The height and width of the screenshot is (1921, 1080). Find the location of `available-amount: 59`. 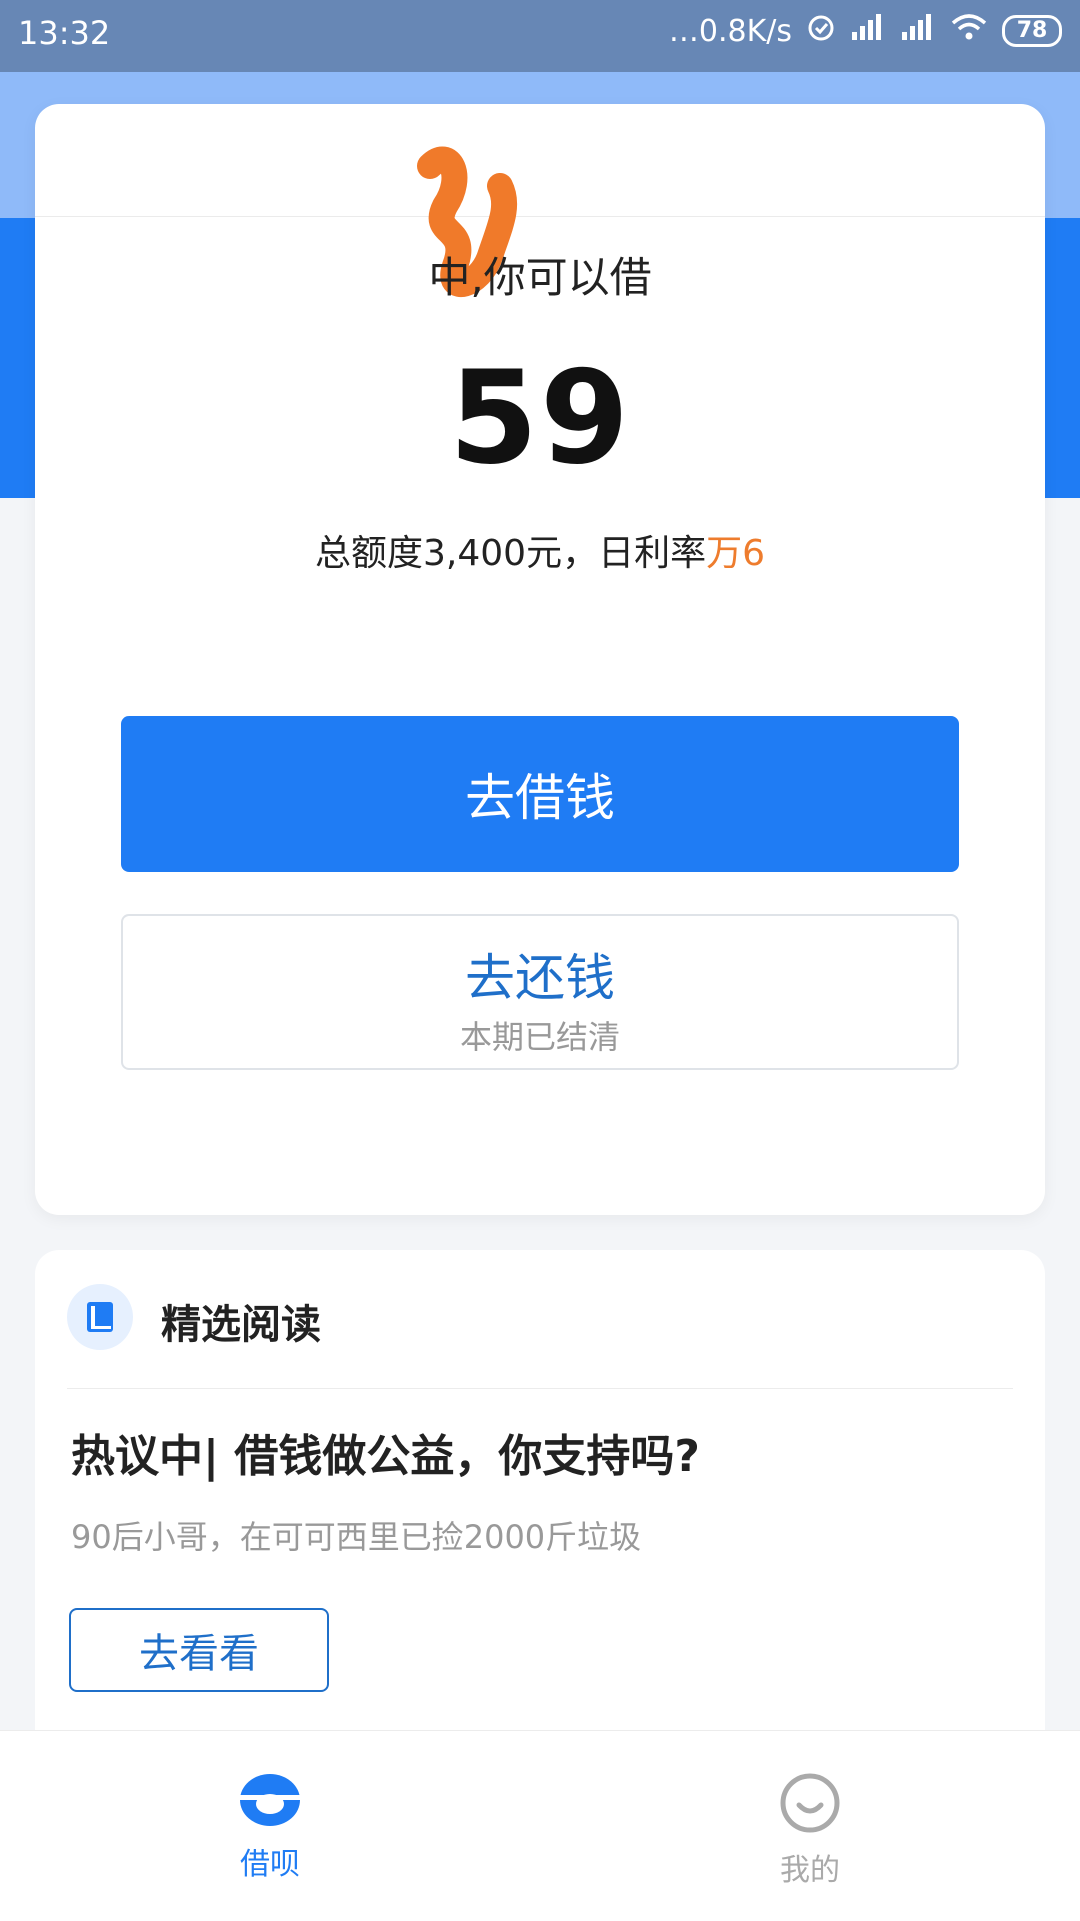

available-amount: 59 is located at coordinates (540, 418).